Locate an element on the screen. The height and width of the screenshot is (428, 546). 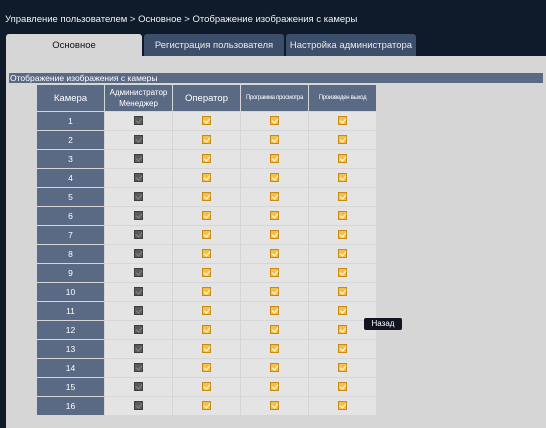
table-row: 10 is located at coordinates (206, 292).